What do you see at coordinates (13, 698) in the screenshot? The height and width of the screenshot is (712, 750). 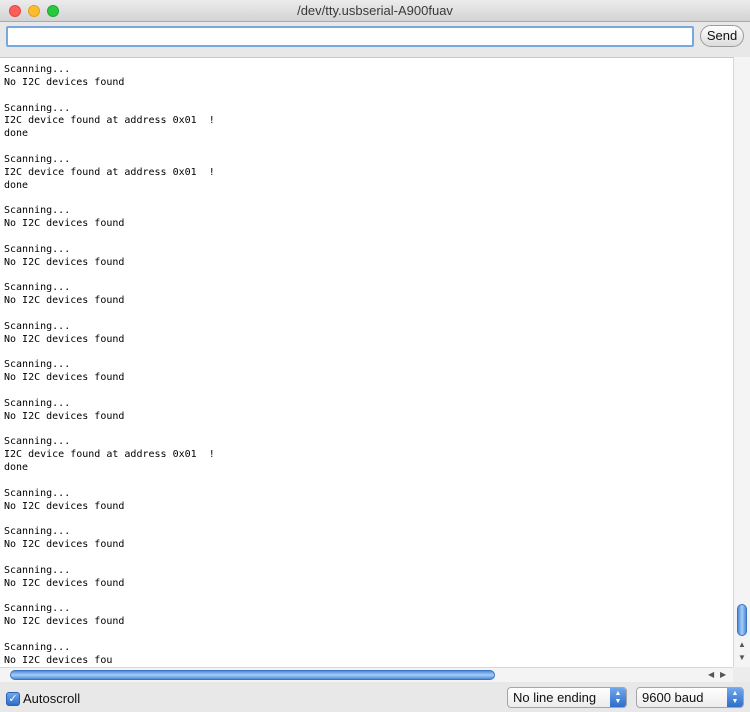 I see `checkmark-icon: ✓` at bounding box center [13, 698].